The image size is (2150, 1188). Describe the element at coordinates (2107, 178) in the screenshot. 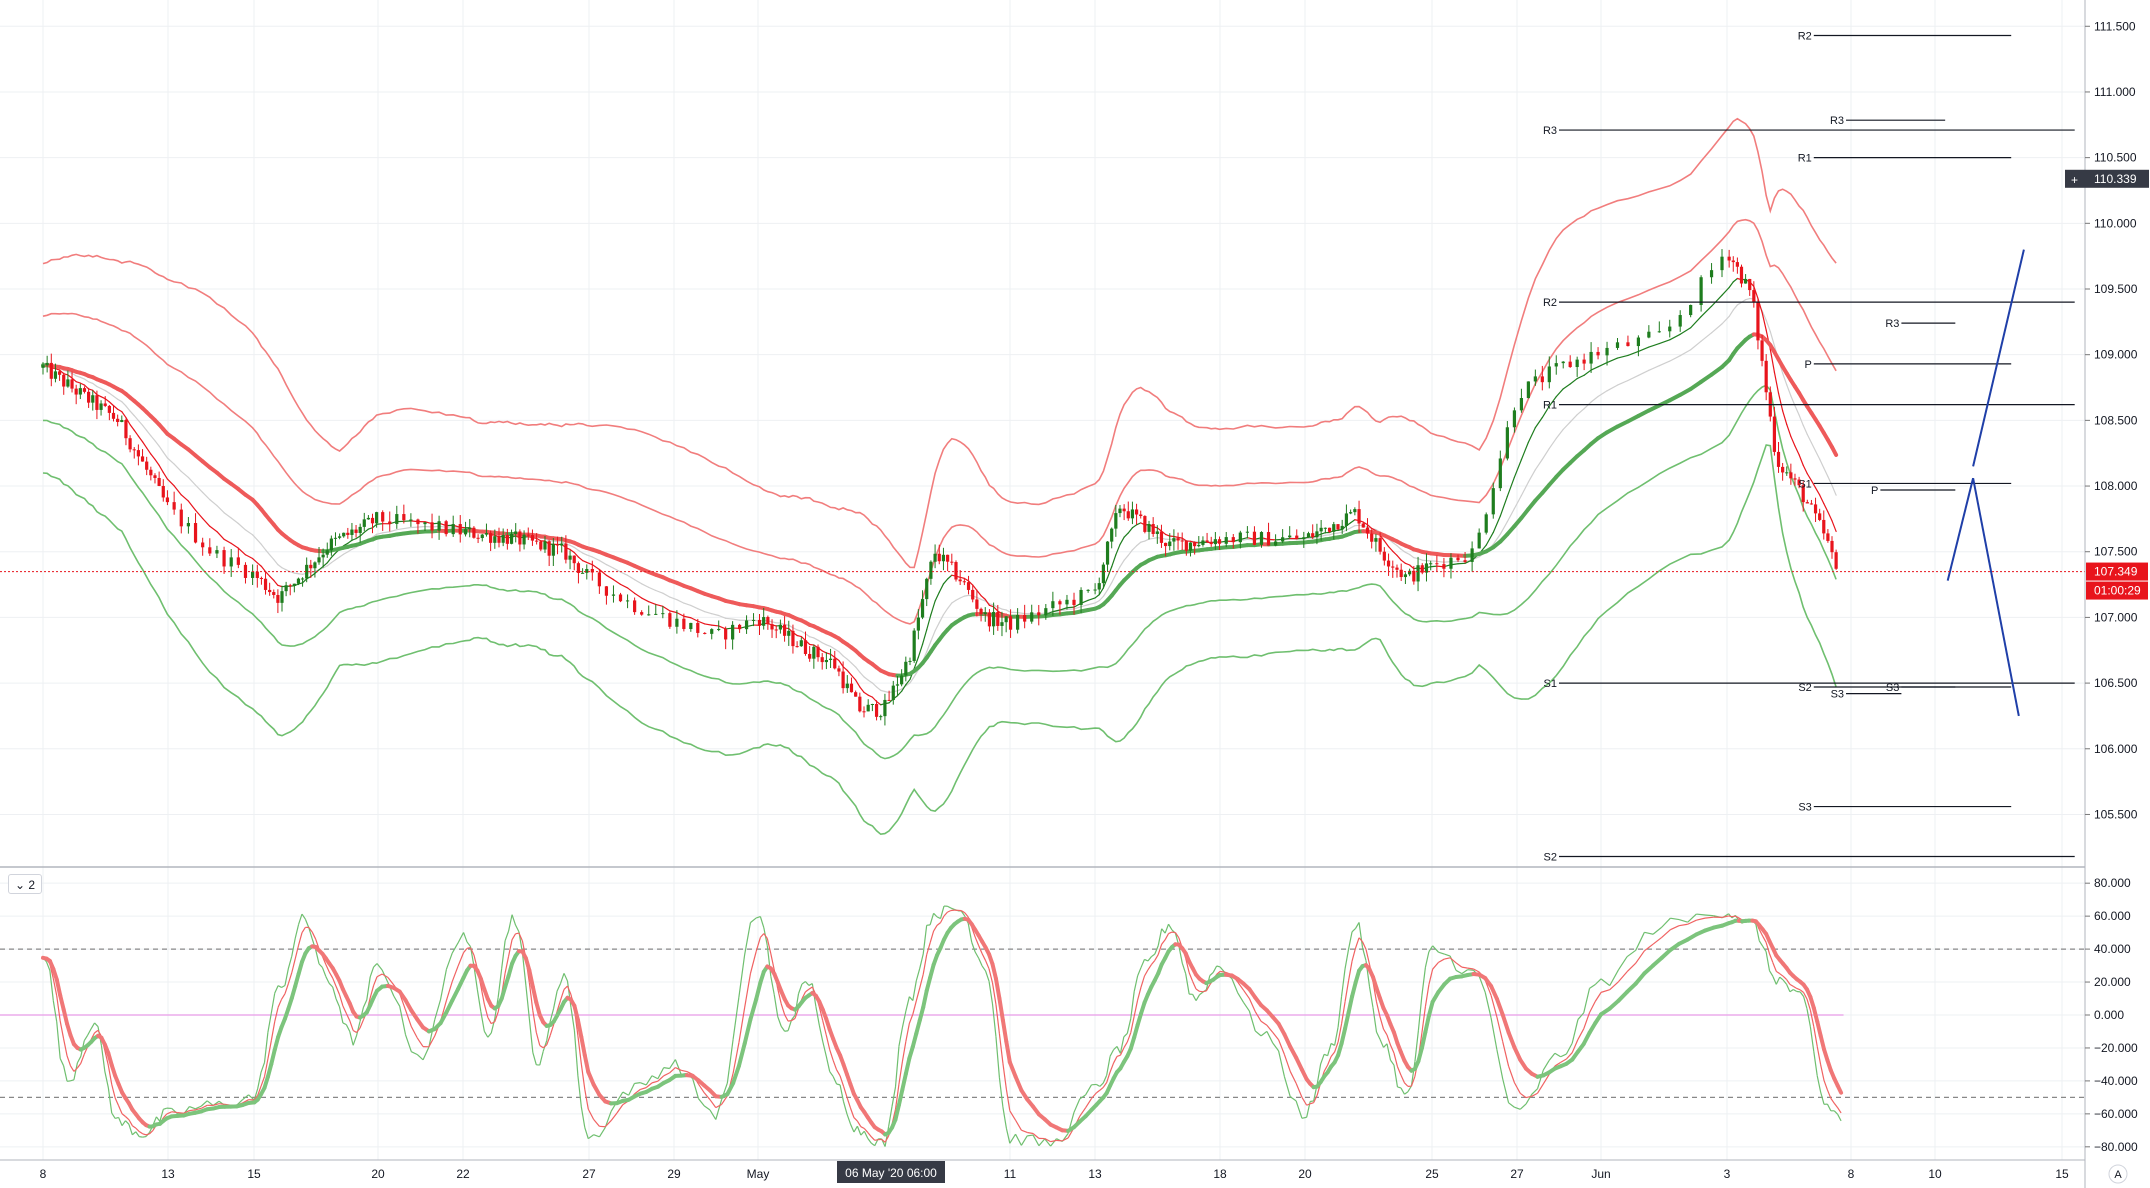

I see `crosshair-price-tag: + 110.339` at that location.